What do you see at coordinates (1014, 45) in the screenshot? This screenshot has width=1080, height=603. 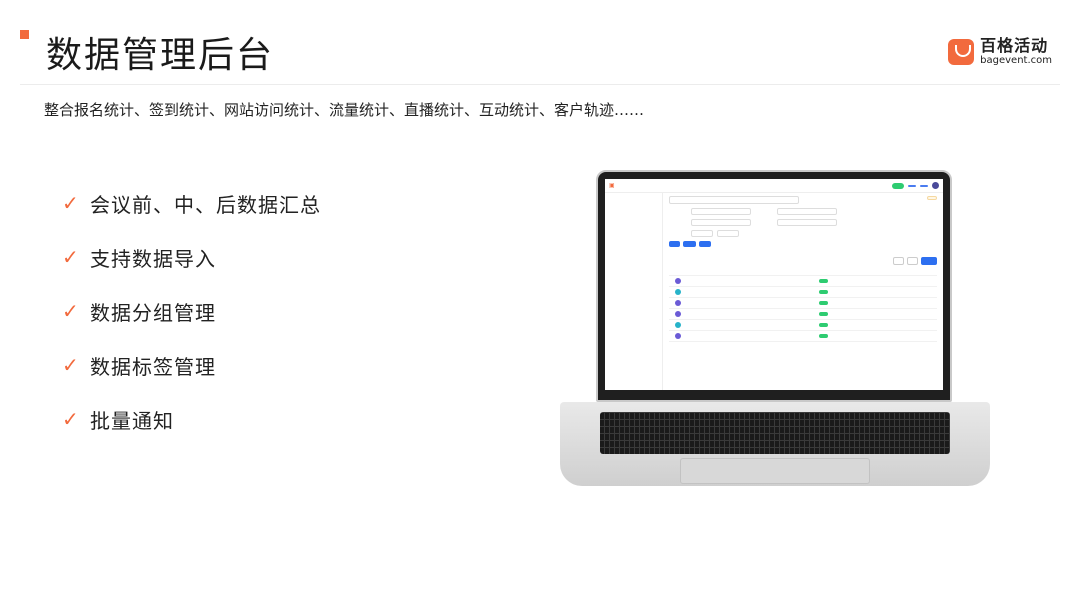 I see `logo-name: 百格活动` at bounding box center [1014, 45].